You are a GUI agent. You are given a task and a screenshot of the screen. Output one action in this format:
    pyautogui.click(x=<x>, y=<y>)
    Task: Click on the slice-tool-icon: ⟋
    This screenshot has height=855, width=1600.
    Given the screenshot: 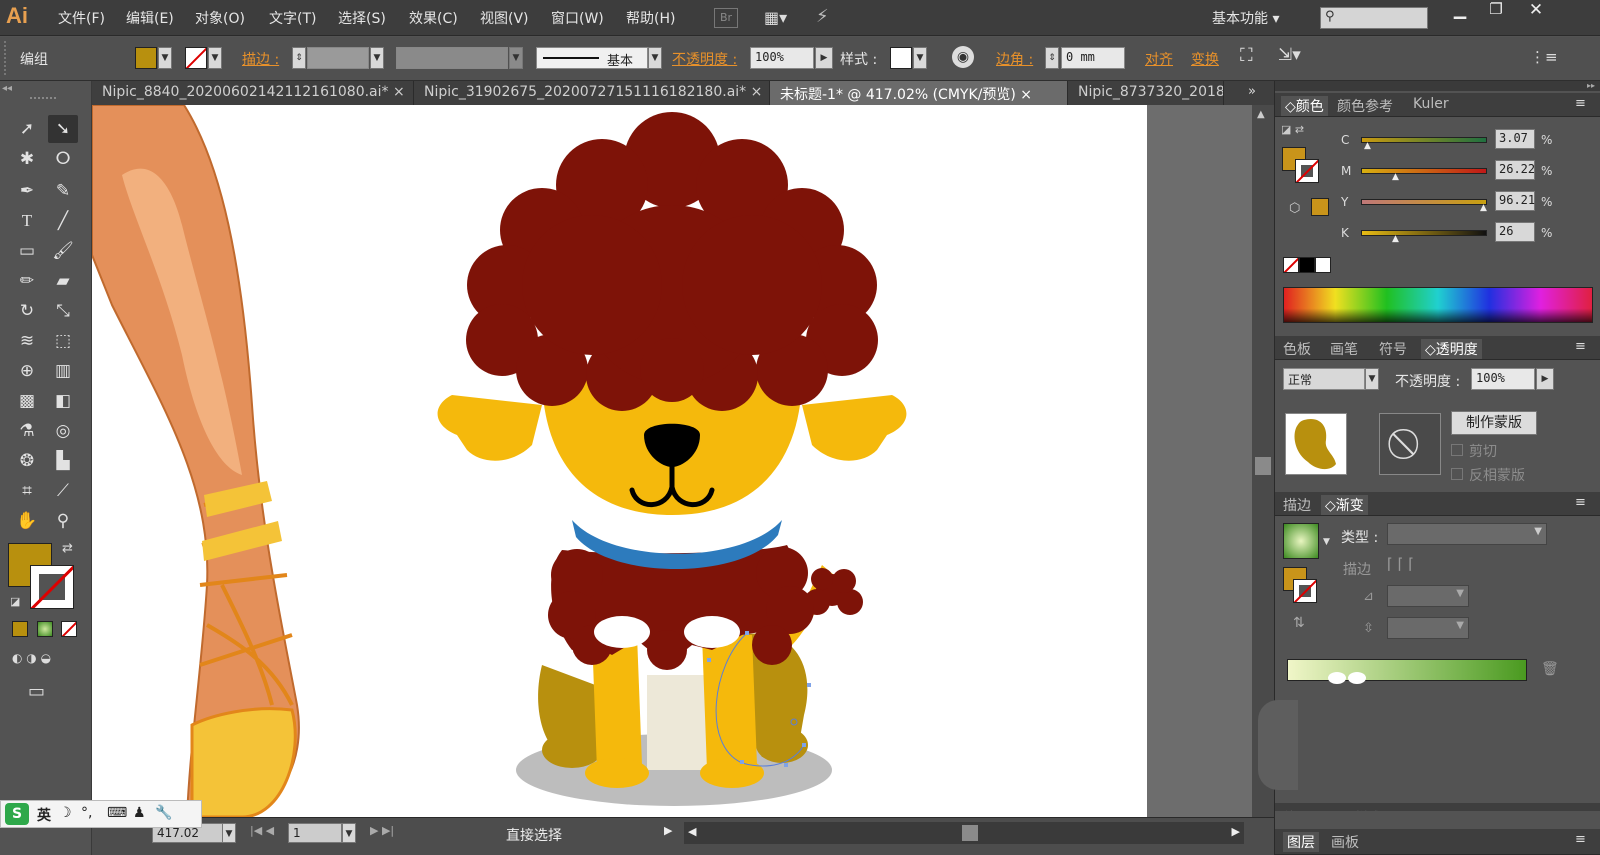 What is the action you would take?
    pyautogui.click(x=63, y=491)
    